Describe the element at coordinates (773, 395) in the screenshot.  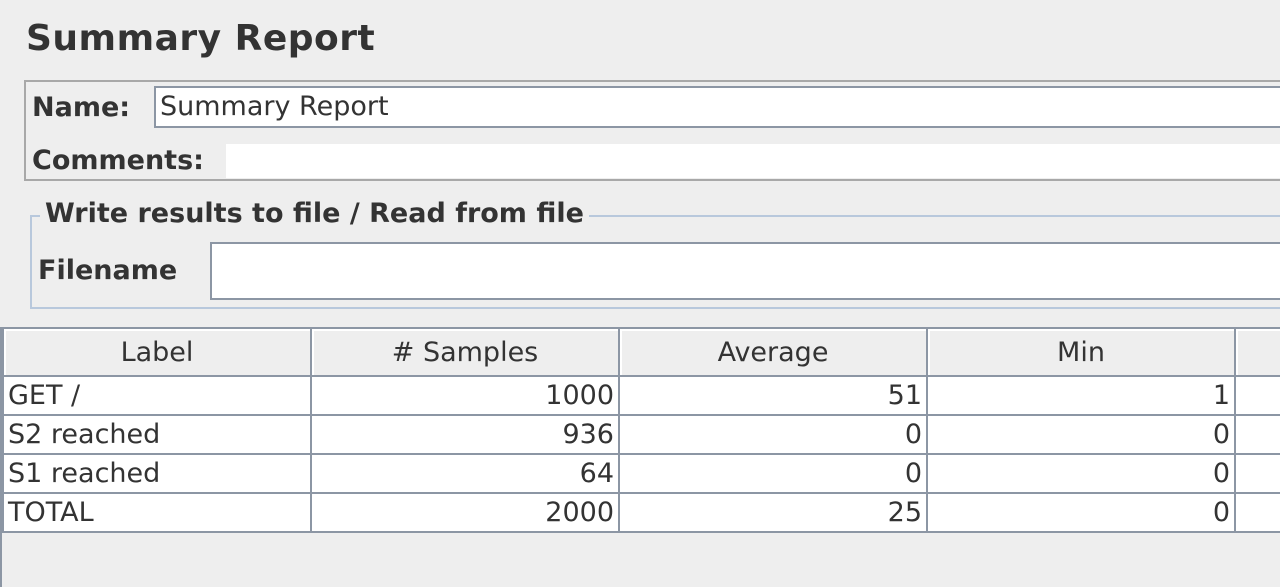
I see `cell-average: 51` at that location.